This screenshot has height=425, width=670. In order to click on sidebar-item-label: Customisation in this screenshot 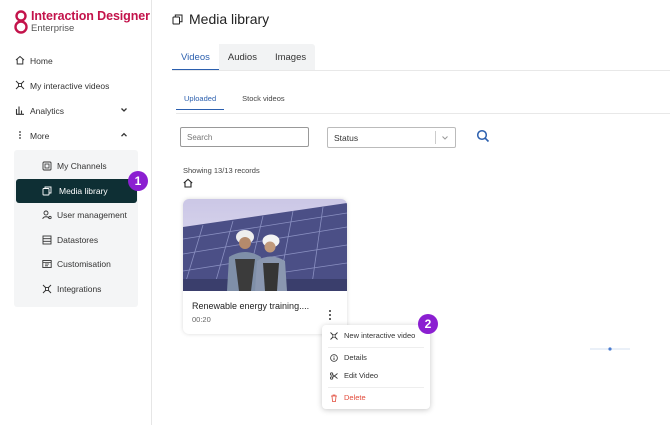, I will do `click(84, 264)`.